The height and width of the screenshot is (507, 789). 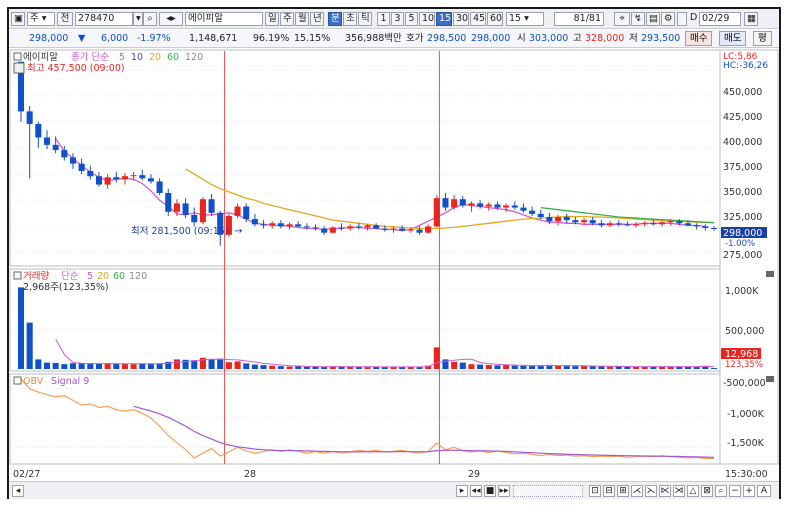 I want to click on interval-10: 10, so click(x=427, y=19).